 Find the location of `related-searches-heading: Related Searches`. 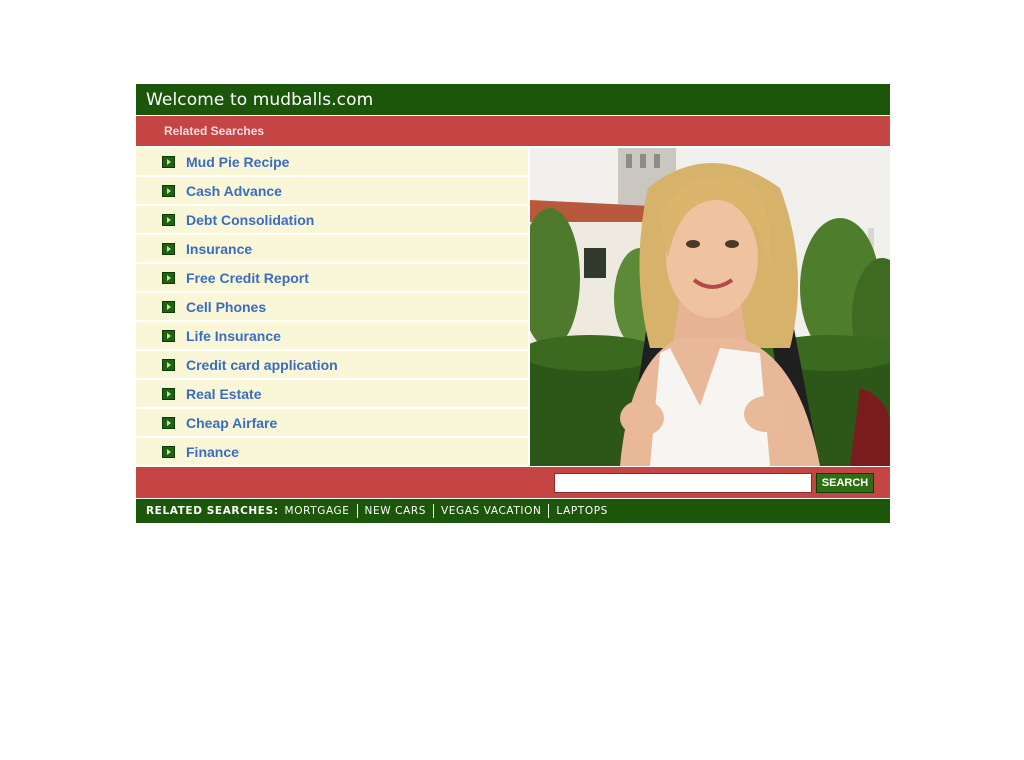

related-searches-heading: Related Searches is located at coordinates (214, 131).